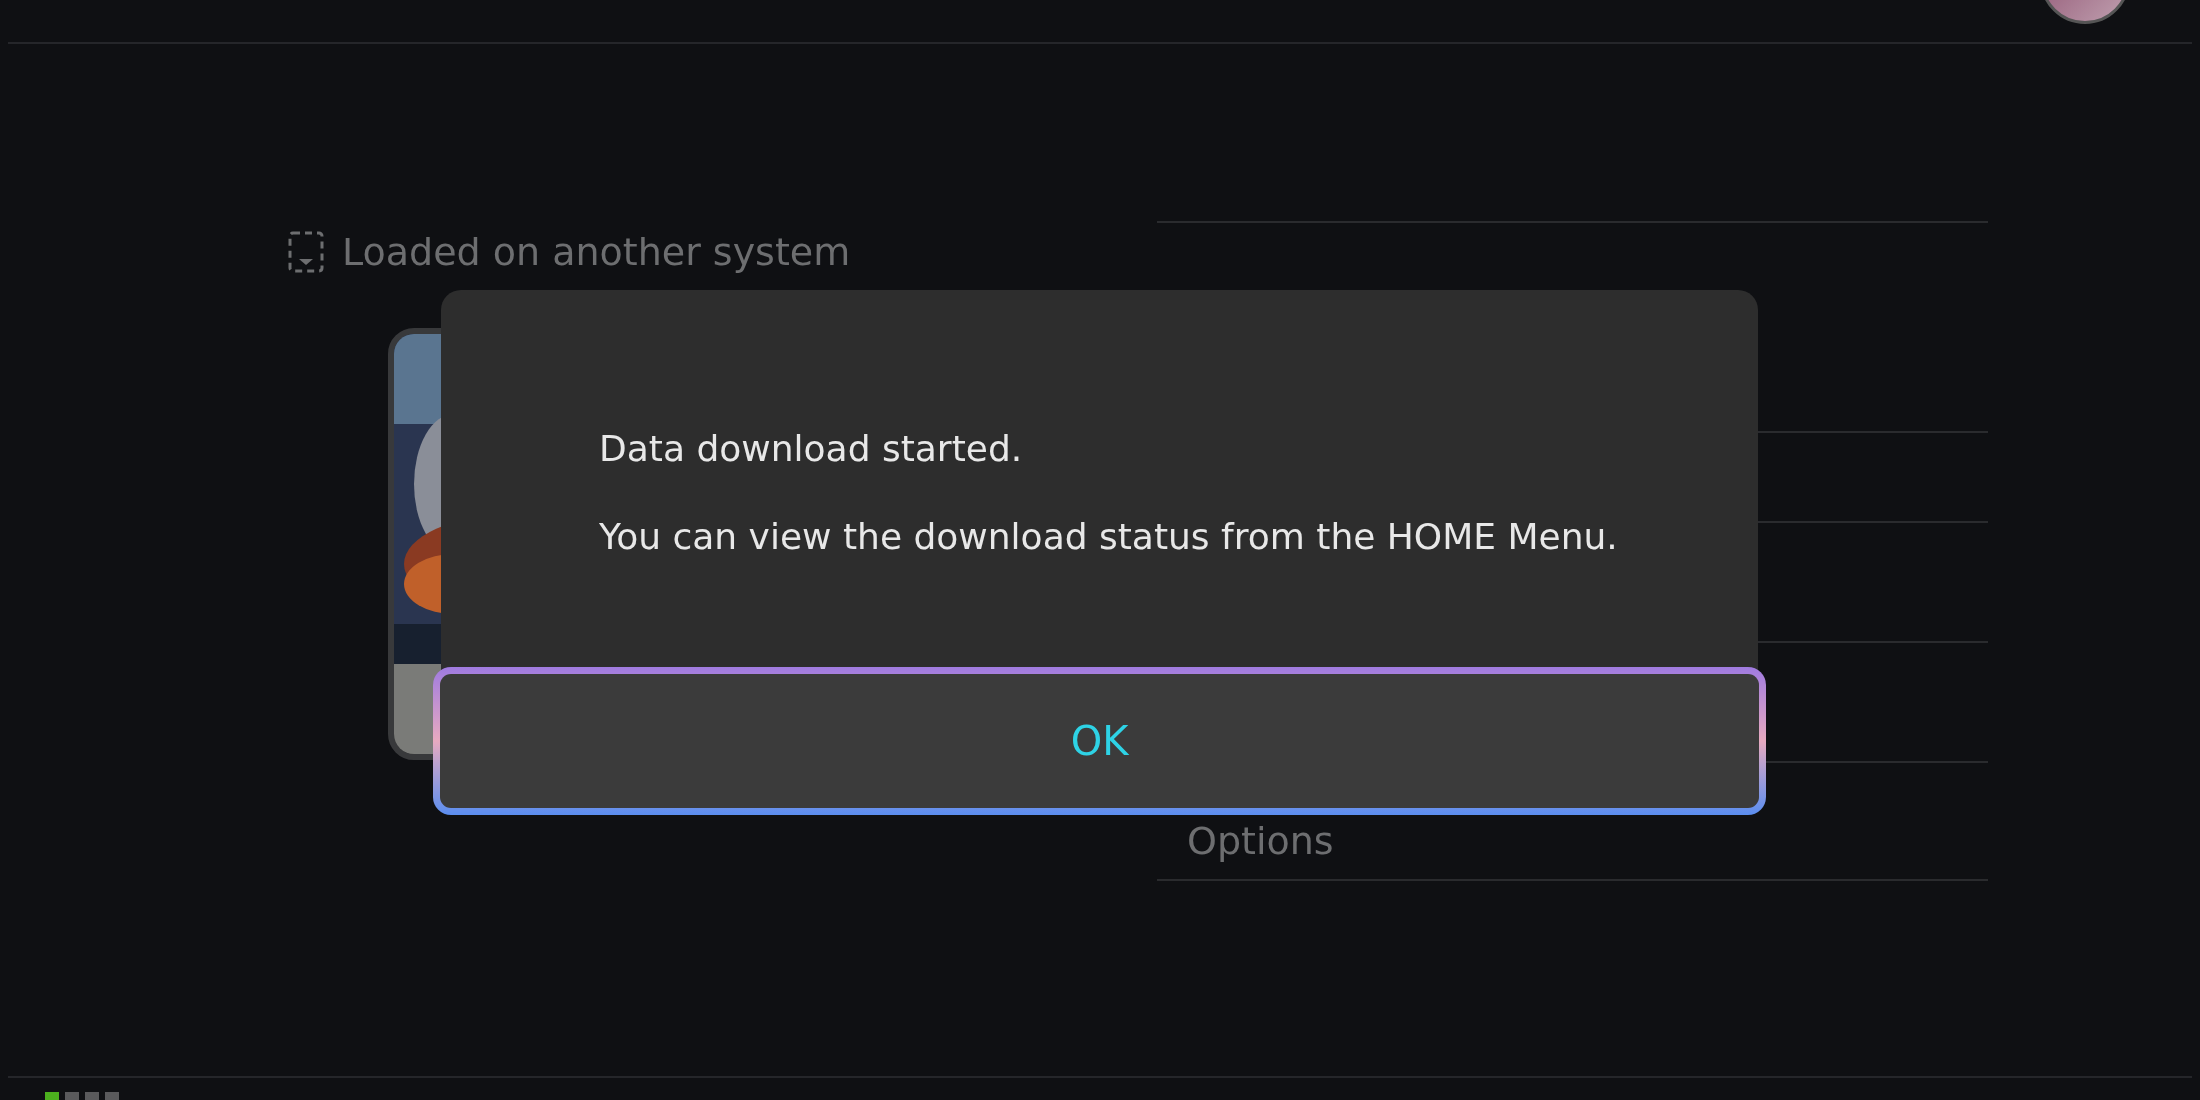 This screenshot has height=1100, width=2200. I want to click on section-title: Loaded on another system, so click(596, 252).